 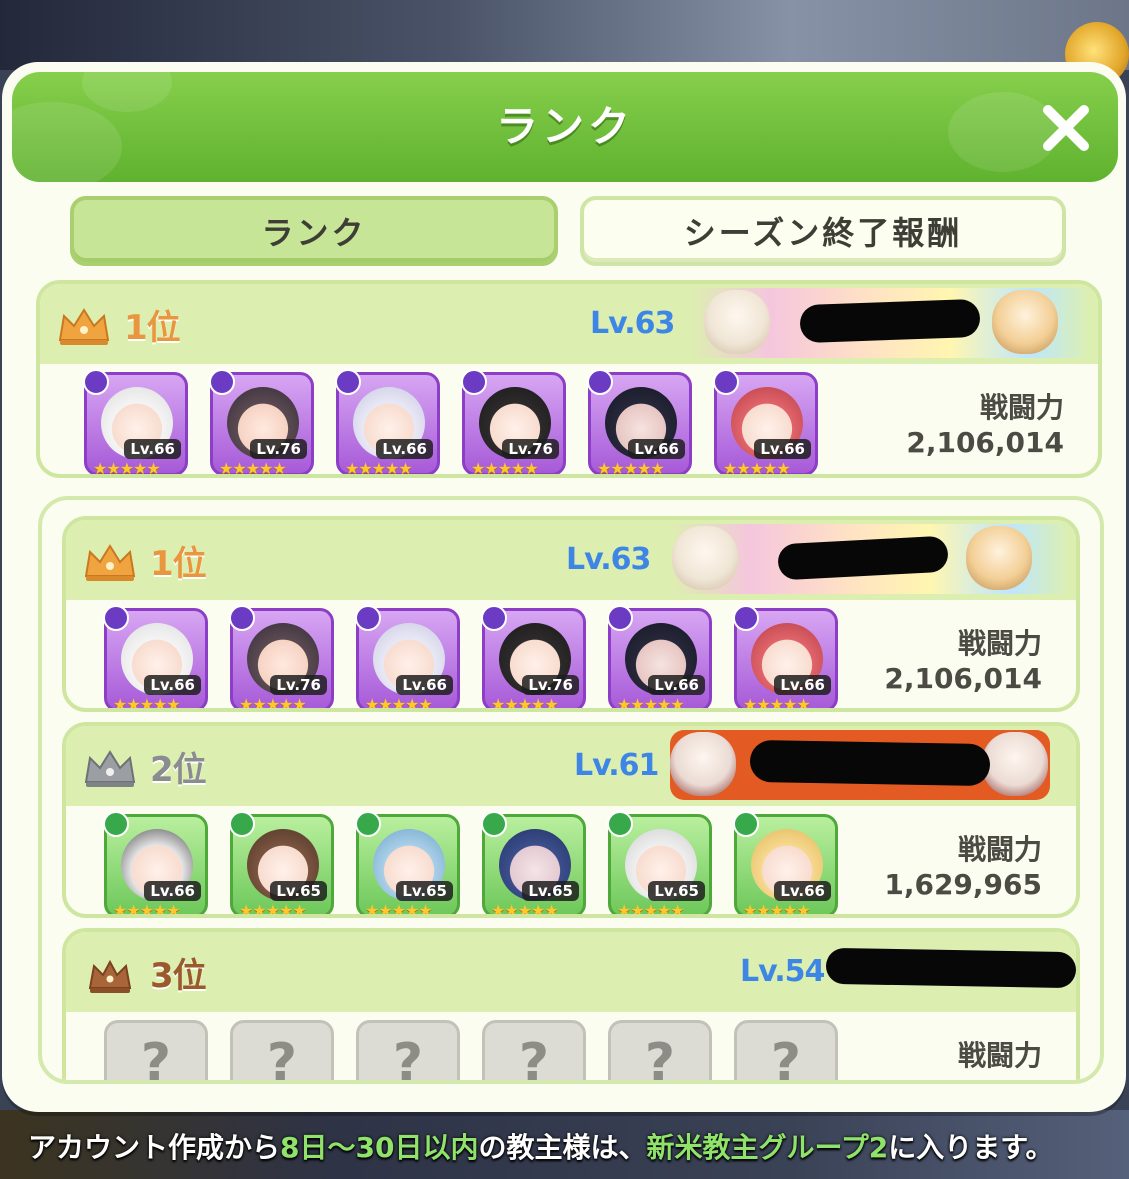 What do you see at coordinates (963, 884) in the screenshot?
I see `combat-power-value: 1,629,965` at bounding box center [963, 884].